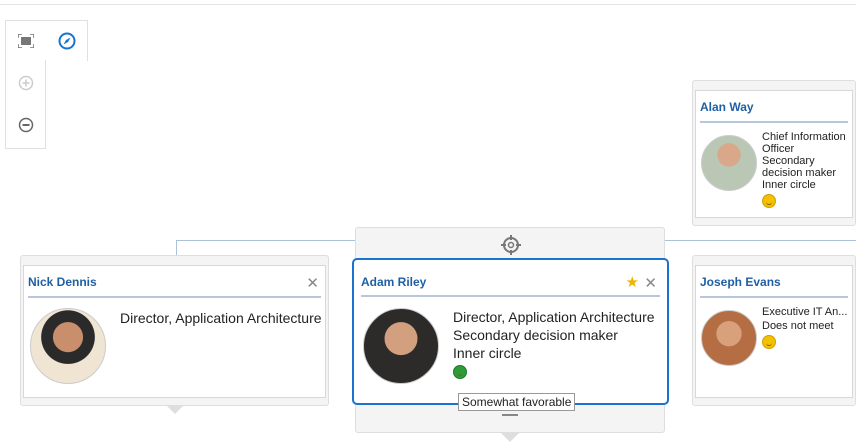 This screenshot has height=447, width=856. I want to click on view-toolbar, so click(46, 40).